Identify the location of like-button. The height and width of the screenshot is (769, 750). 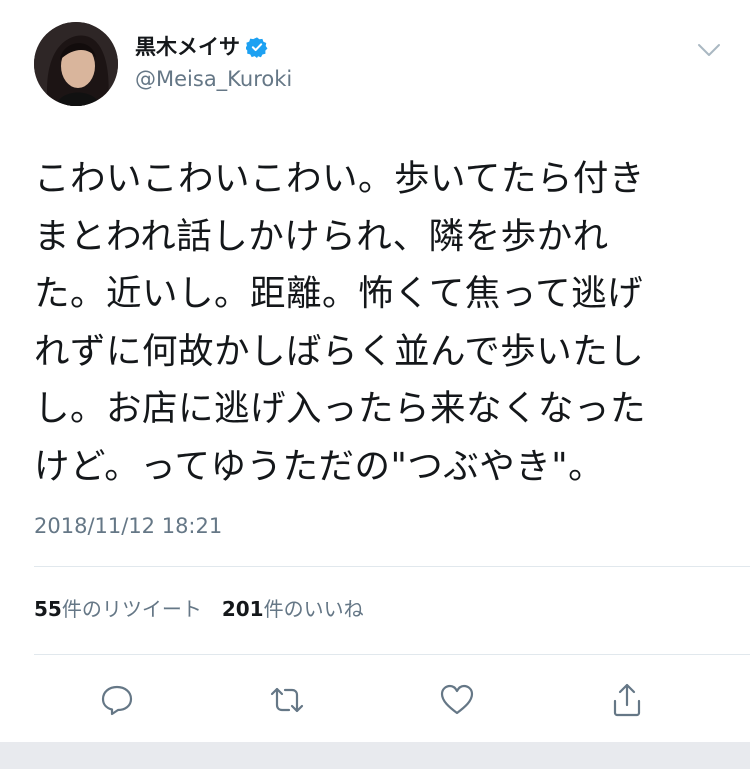
(457, 700).